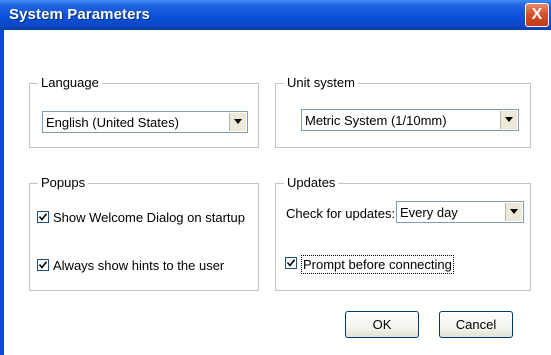  I want to click on show-welcome-label: Show Welcome Dialog on startup, so click(149, 217).